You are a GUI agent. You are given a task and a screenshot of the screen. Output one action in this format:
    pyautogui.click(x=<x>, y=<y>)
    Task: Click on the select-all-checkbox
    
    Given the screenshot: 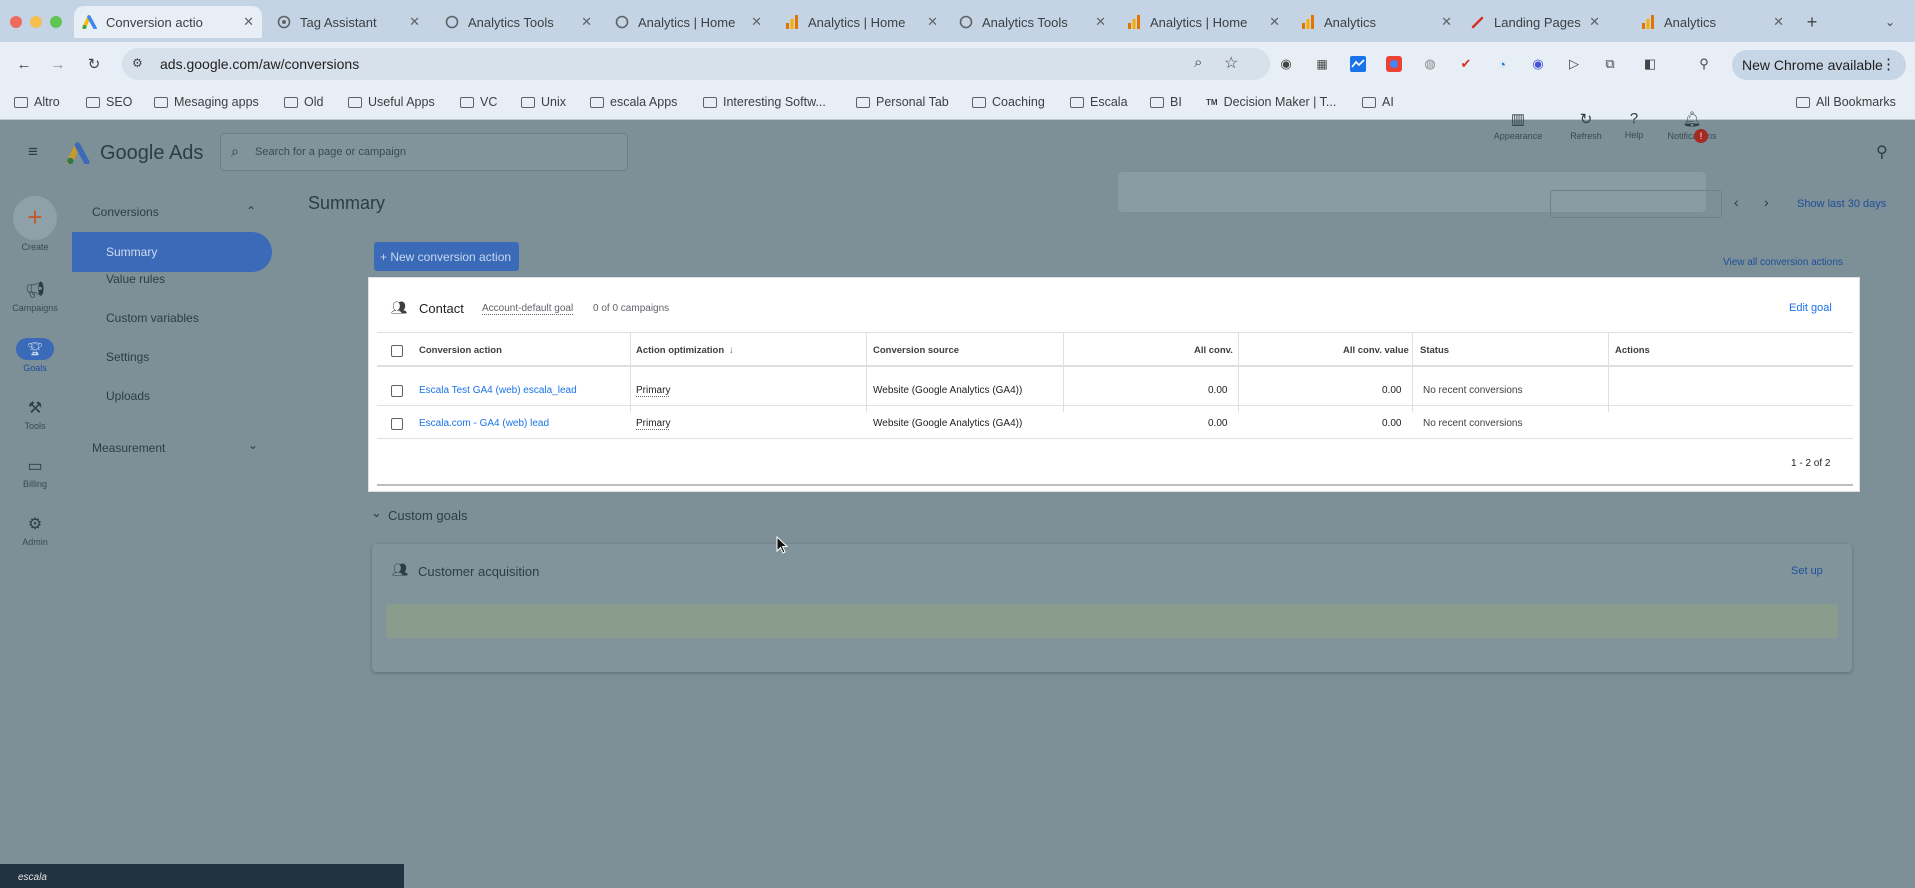 What is the action you would take?
    pyautogui.click(x=397, y=351)
    